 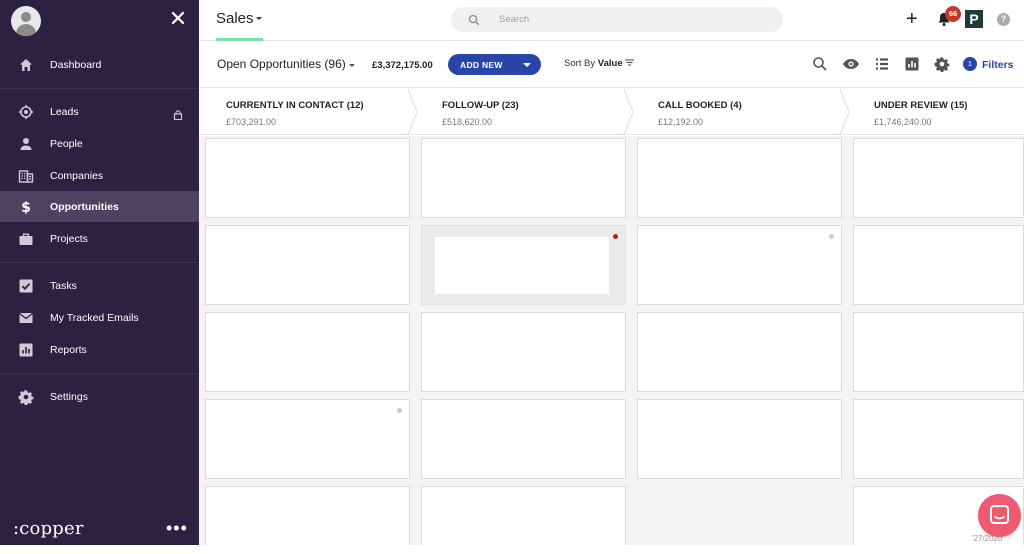 I want to click on chat-support-button, so click(x=999, y=515).